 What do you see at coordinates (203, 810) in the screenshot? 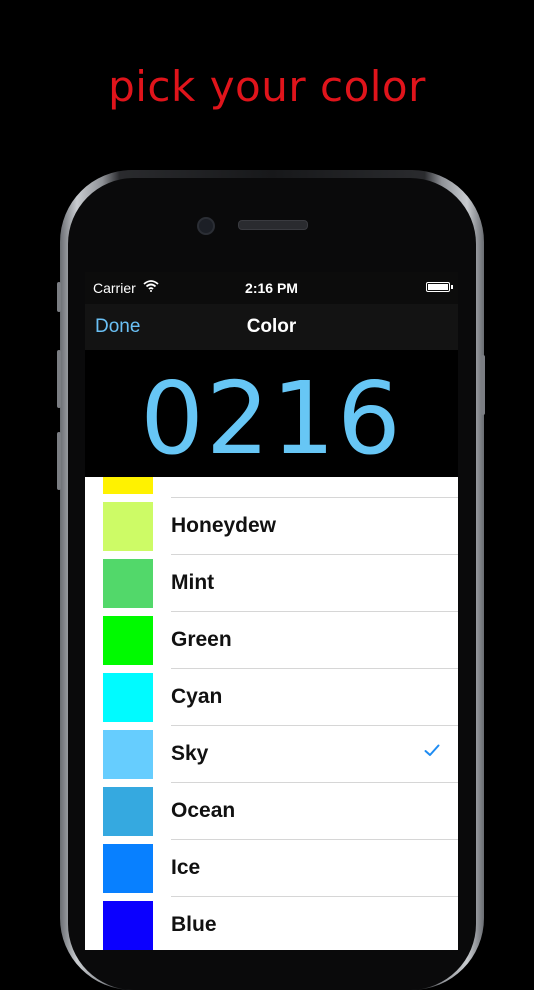
I see `color-label: Ocean` at bounding box center [203, 810].